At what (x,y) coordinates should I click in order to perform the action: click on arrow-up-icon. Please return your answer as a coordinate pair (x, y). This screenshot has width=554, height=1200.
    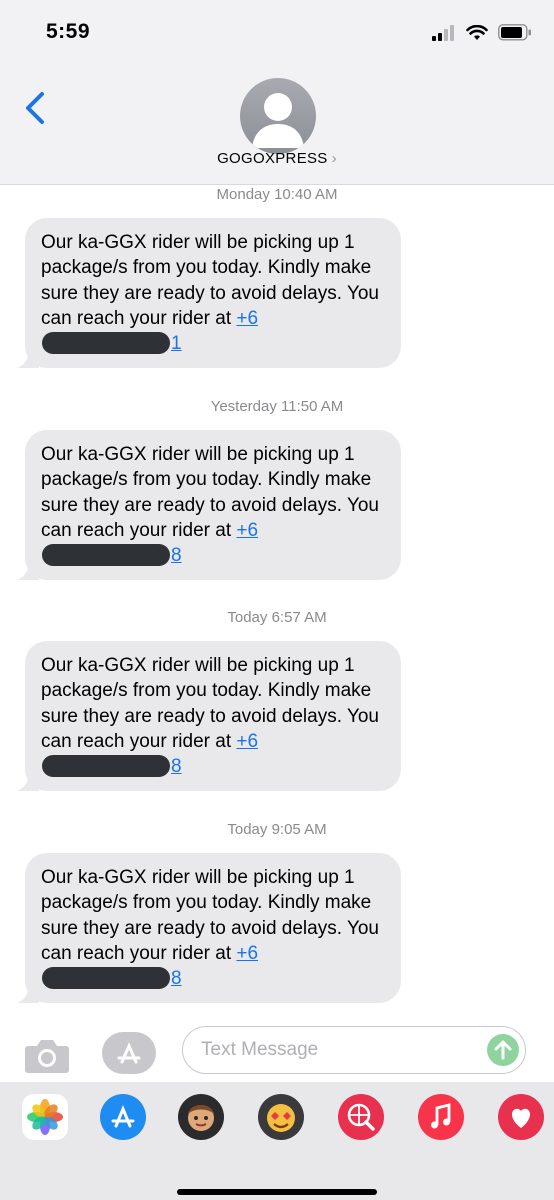
    Looking at the image, I should click on (503, 1050).